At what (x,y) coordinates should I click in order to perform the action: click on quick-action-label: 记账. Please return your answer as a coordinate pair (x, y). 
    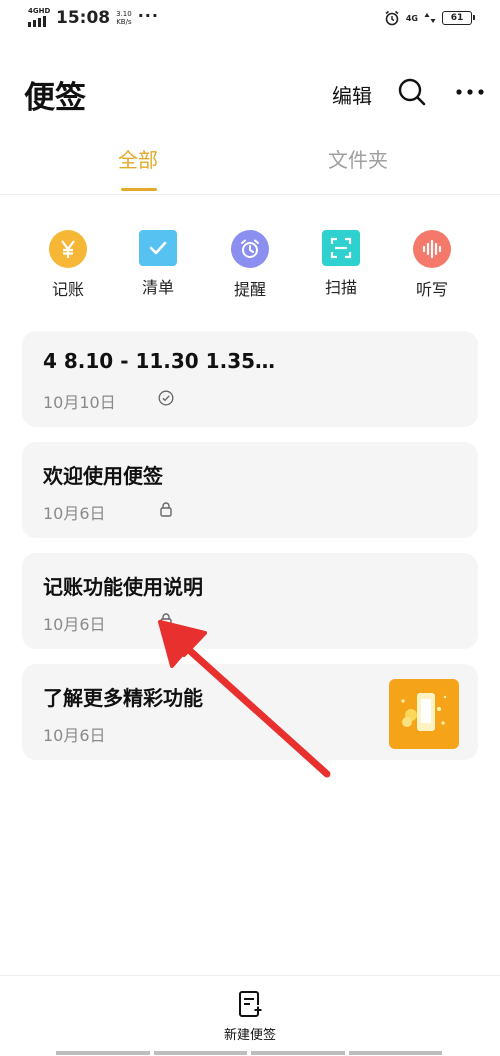
    Looking at the image, I should click on (67, 289).